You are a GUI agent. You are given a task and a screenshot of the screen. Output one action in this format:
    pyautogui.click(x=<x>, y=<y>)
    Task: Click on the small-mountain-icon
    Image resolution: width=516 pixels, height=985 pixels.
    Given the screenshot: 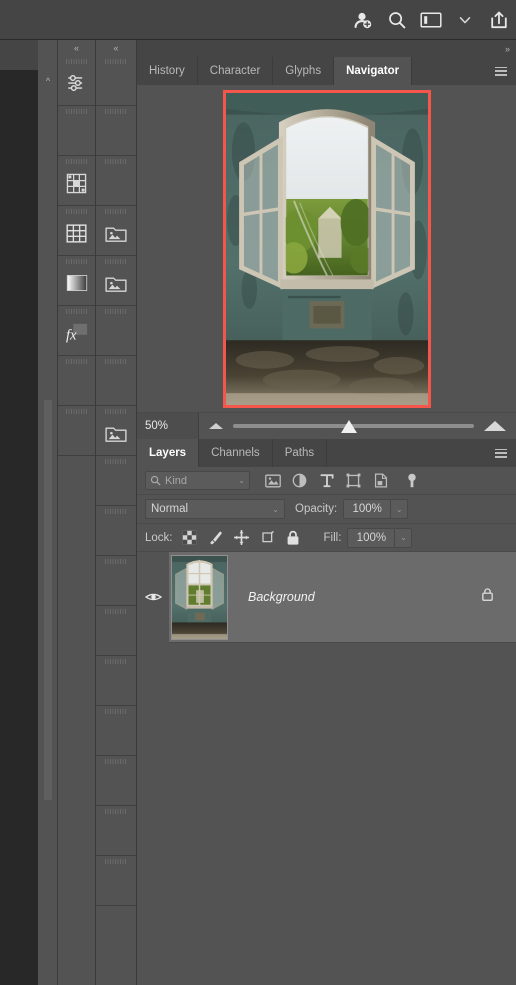 What is the action you would take?
    pyautogui.click(x=216, y=426)
    